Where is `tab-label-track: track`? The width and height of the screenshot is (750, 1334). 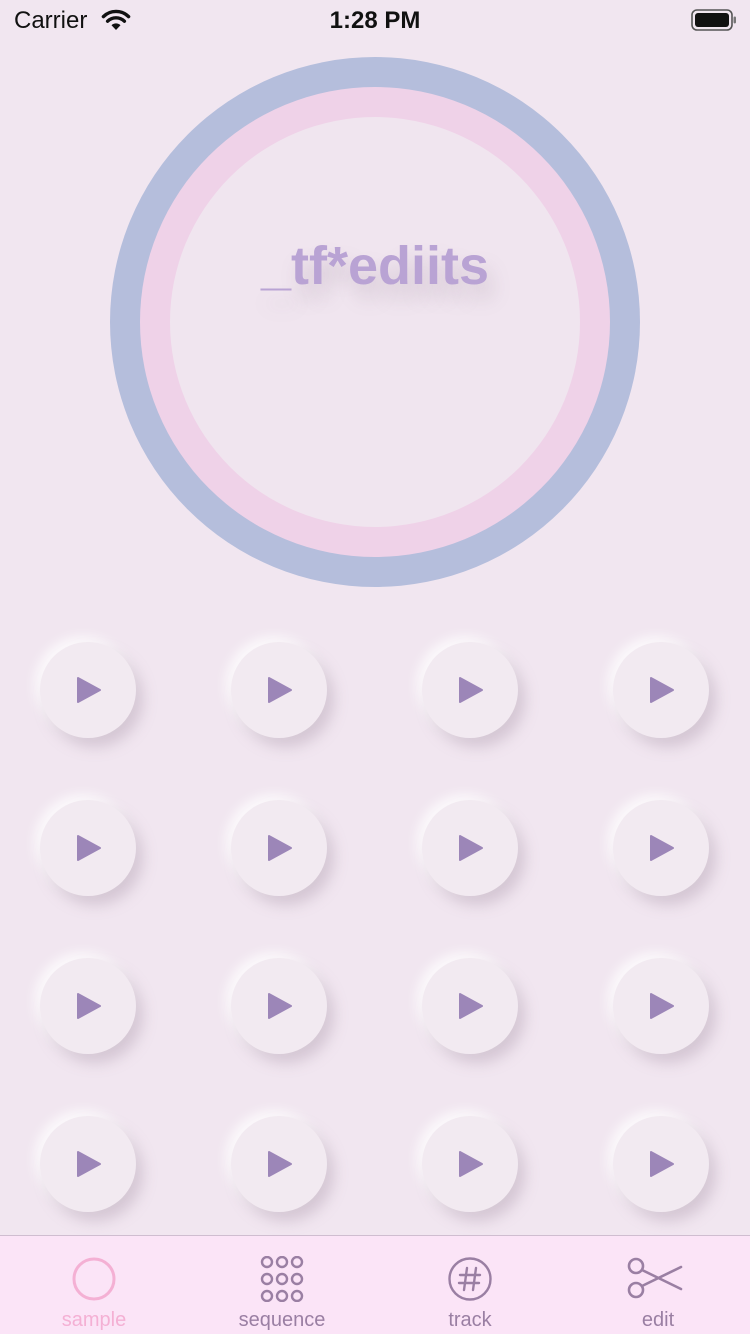
tab-label-track: track is located at coordinates (470, 1320).